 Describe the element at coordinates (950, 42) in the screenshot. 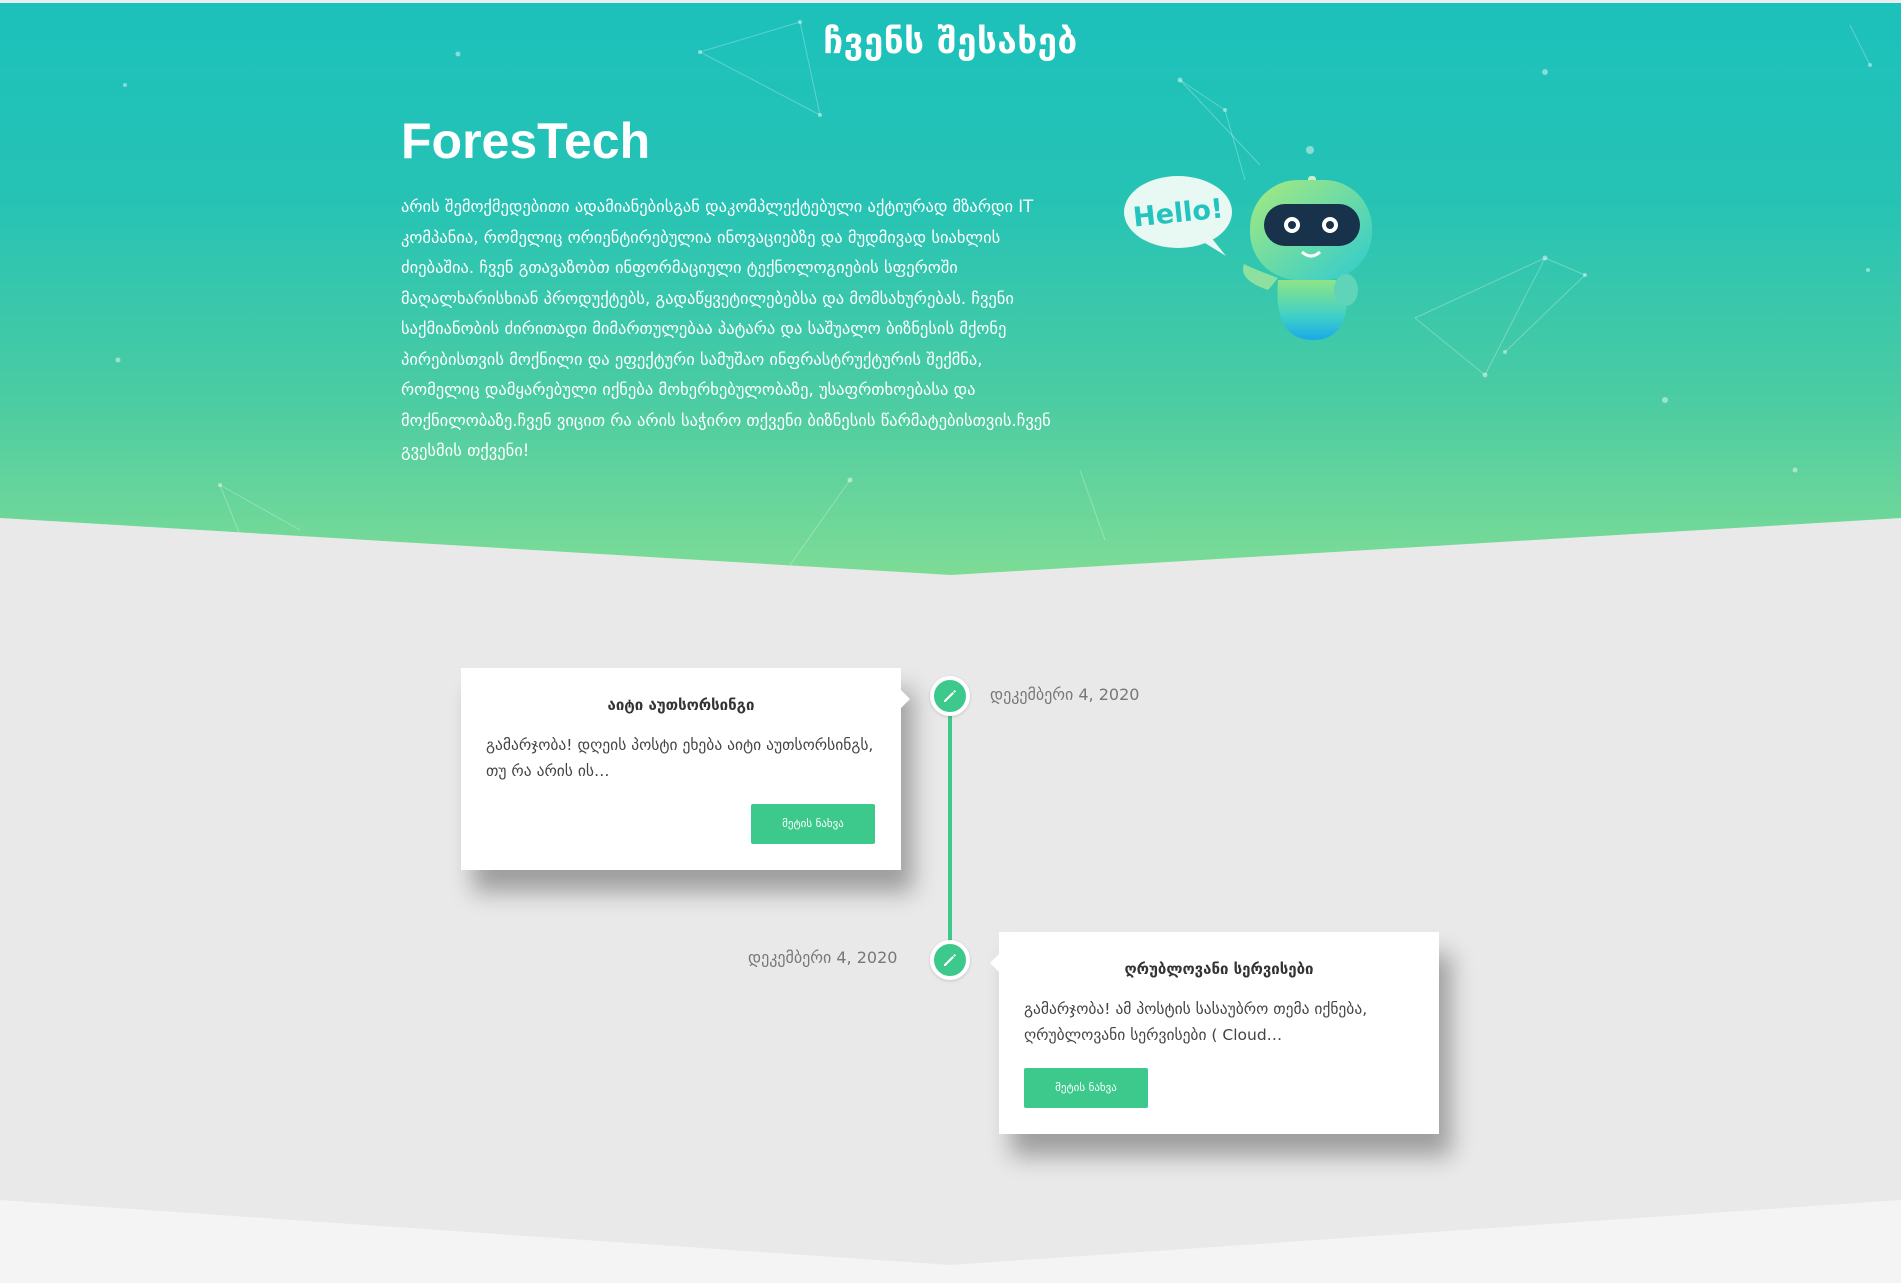

I see `section-heading: ჩვენს შესახებ` at that location.